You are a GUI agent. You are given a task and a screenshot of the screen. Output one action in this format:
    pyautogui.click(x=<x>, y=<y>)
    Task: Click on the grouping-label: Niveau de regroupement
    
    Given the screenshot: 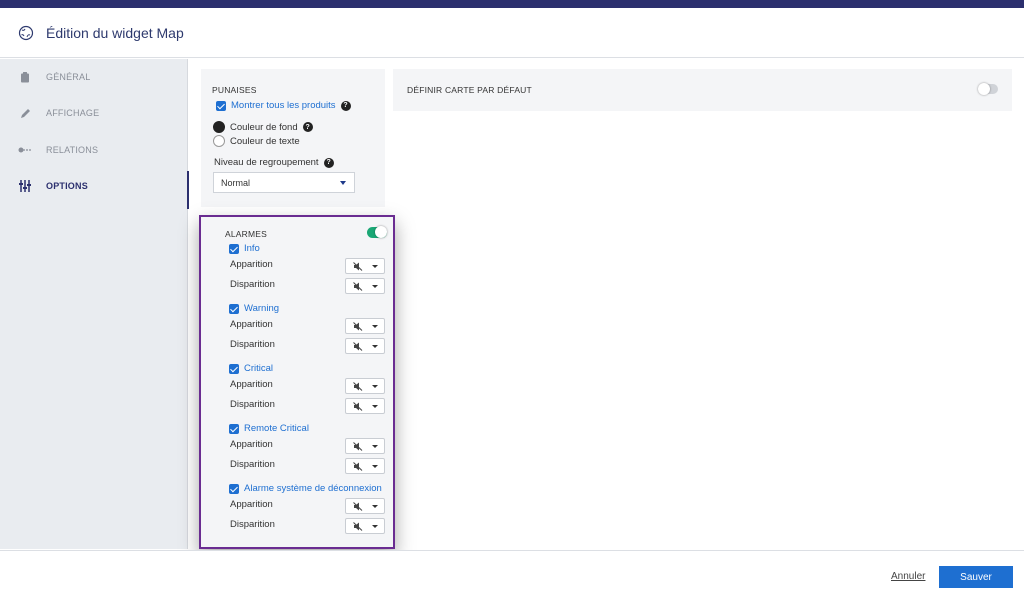 What is the action you would take?
    pyautogui.click(x=266, y=162)
    